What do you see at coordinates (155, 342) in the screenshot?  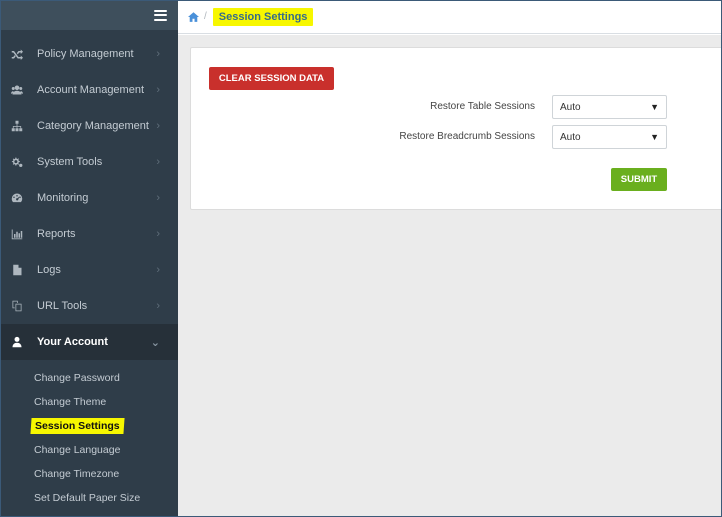 I see `chevron-down-icon: ⌄` at bounding box center [155, 342].